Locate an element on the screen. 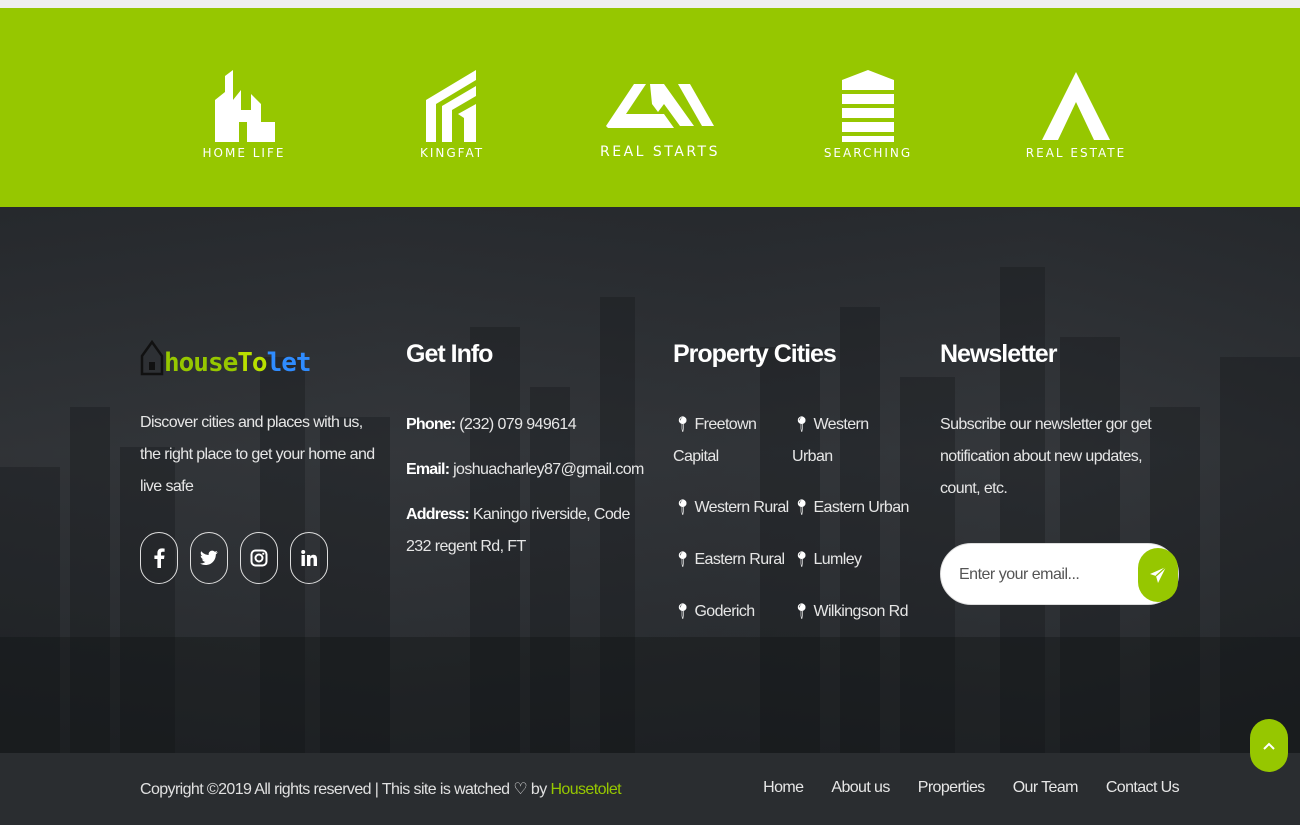 Image resolution: width=1300 pixels, height=825 pixels. email-label: Email: is located at coordinates (428, 469).